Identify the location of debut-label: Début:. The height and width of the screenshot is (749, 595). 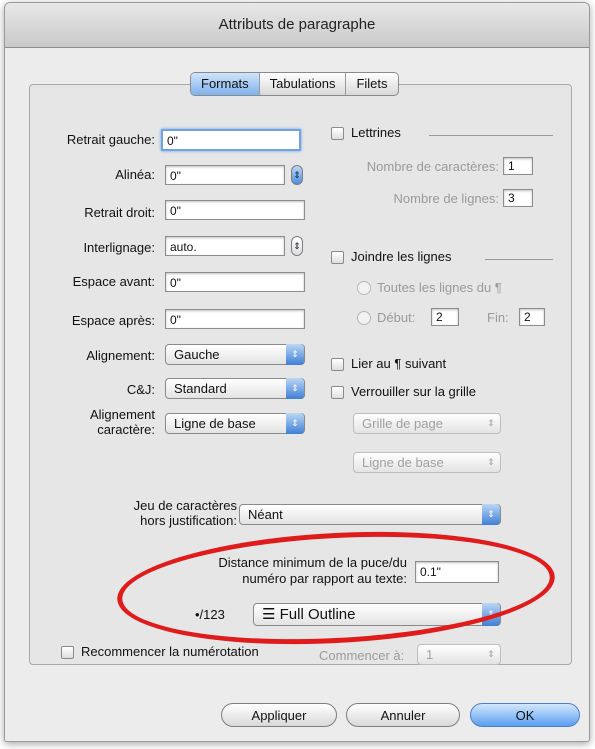
(396, 317).